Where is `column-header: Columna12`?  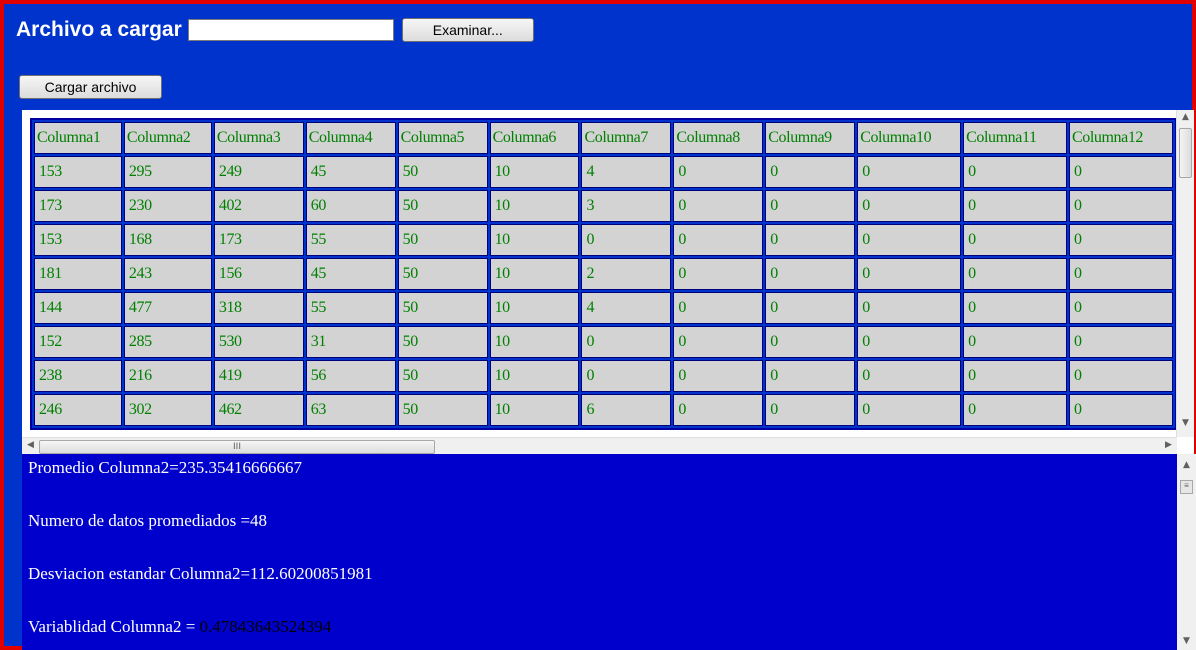 column-header: Columna12 is located at coordinates (1120, 138).